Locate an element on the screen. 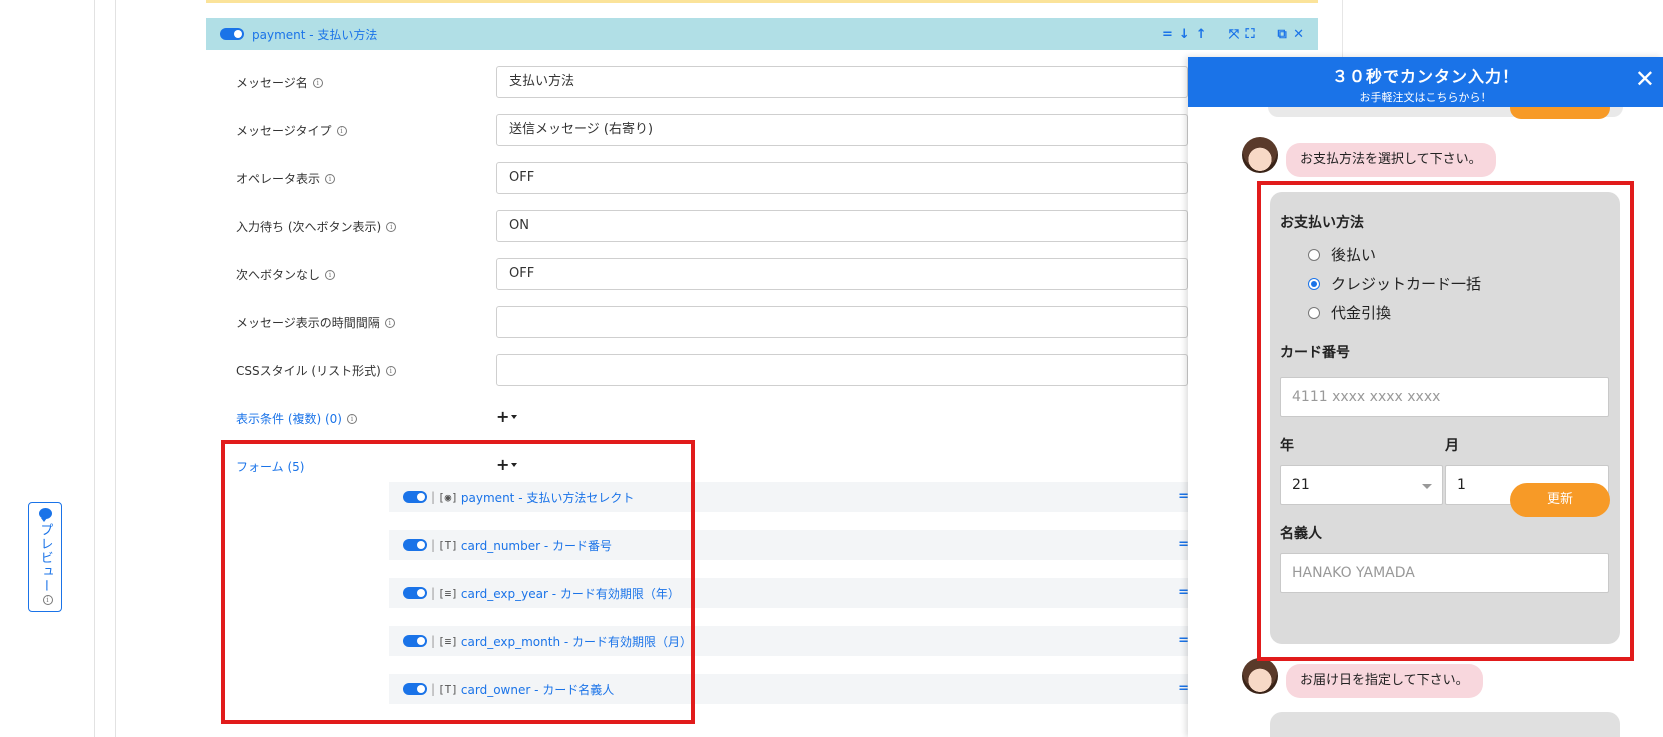 This screenshot has height=737, width=1663. close-icon: ✕ is located at coordinates (1645, 79).